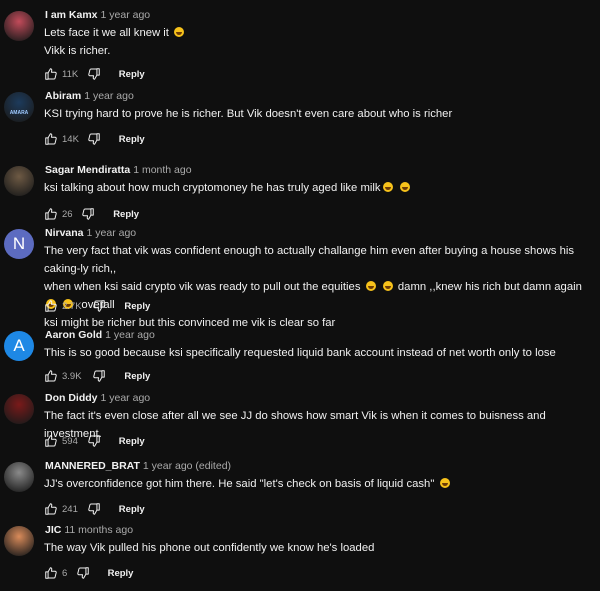 The image size is (600, 591). I want to click on author-name: Aaron Gold, so click(73, 335).